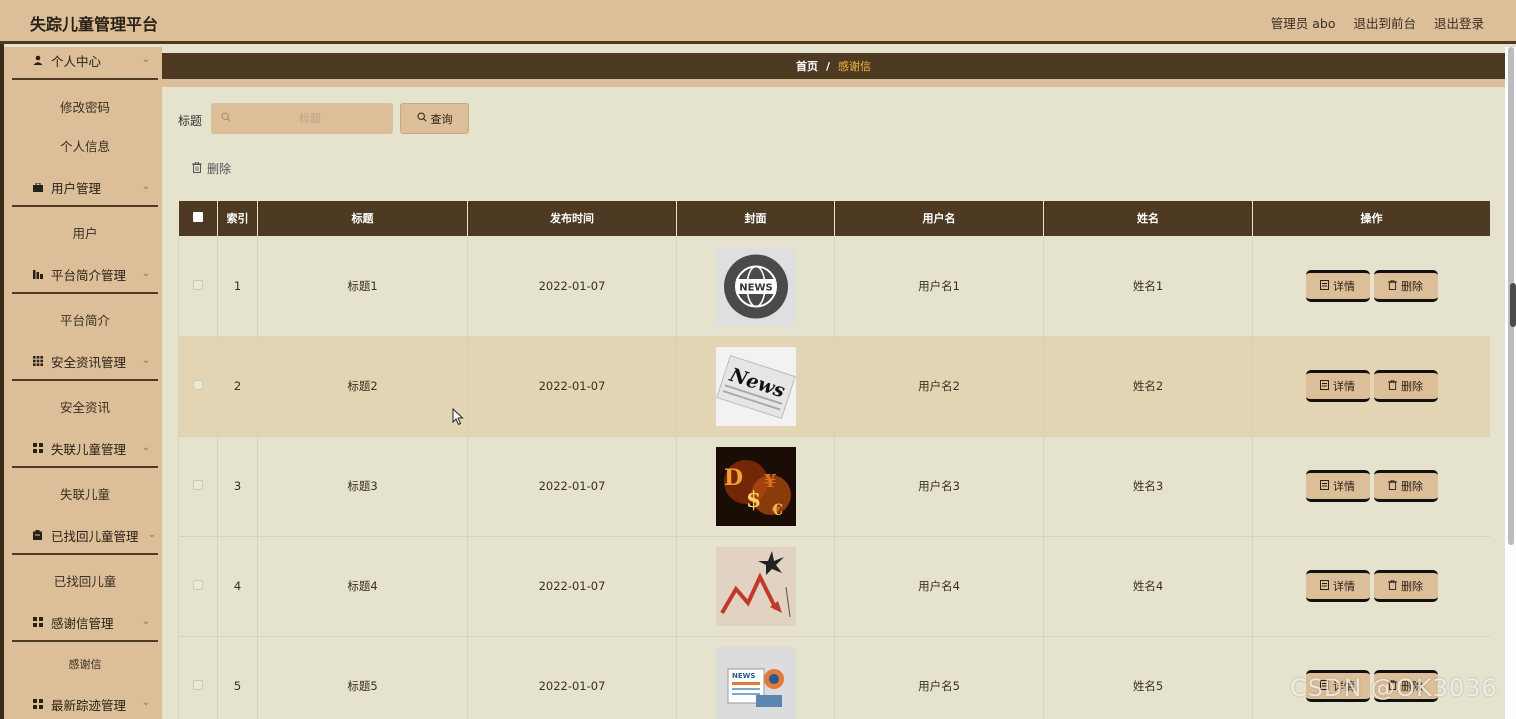 The image size is (1516, 719). I want to click on column-header-title: 标题, so click(362, 219).